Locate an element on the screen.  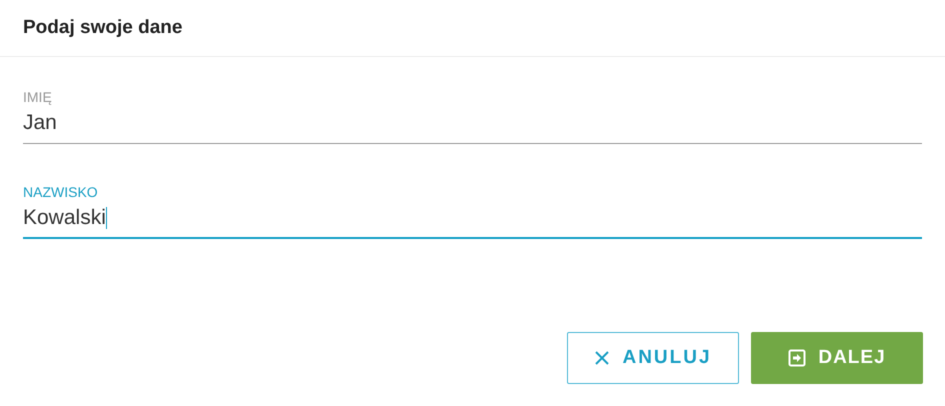
close-icon is located at coordinates (602, 358).